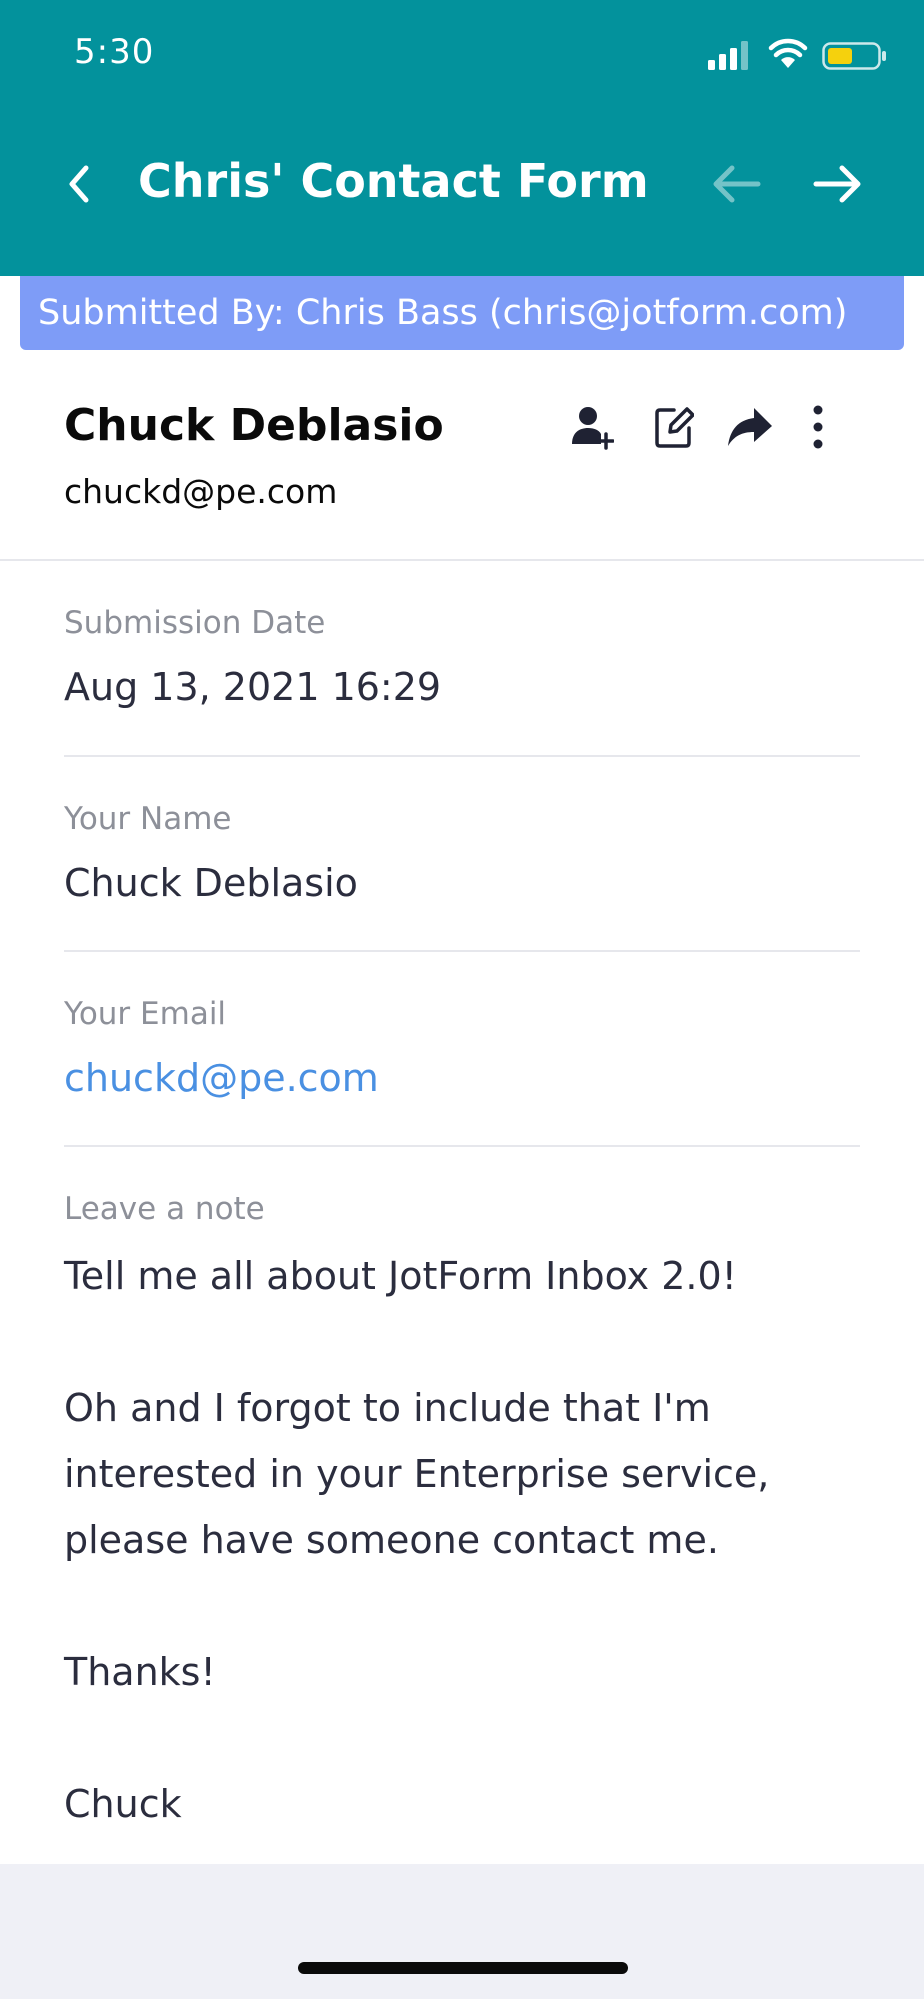  What do you see at coordinates (195, 623) in the screenshot?
I see `field-label: Submission Date` at bounding box center [195, 623].